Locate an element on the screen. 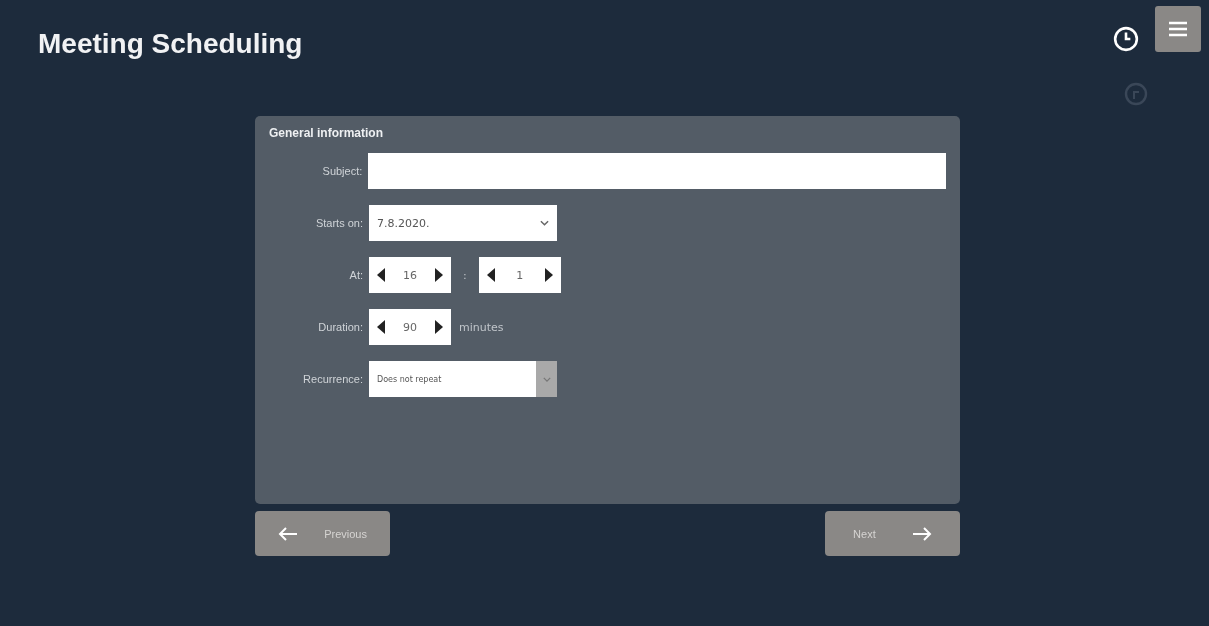 The image size is (1209, 626). section-title: General information is located at coordinates (327, 133).